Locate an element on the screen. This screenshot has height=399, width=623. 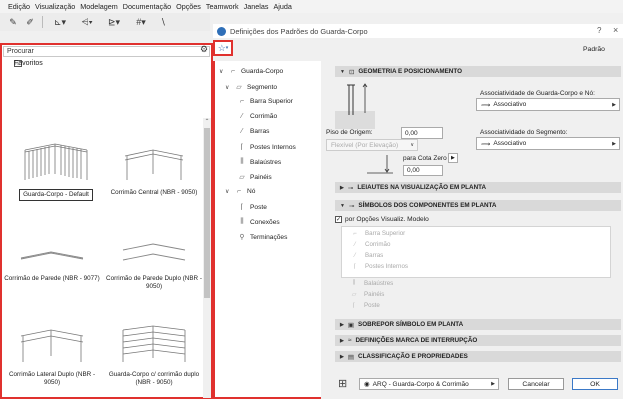
assoc-node-dropdown: ⟿ Associativo ▶ is located at coordinates (548, 104).